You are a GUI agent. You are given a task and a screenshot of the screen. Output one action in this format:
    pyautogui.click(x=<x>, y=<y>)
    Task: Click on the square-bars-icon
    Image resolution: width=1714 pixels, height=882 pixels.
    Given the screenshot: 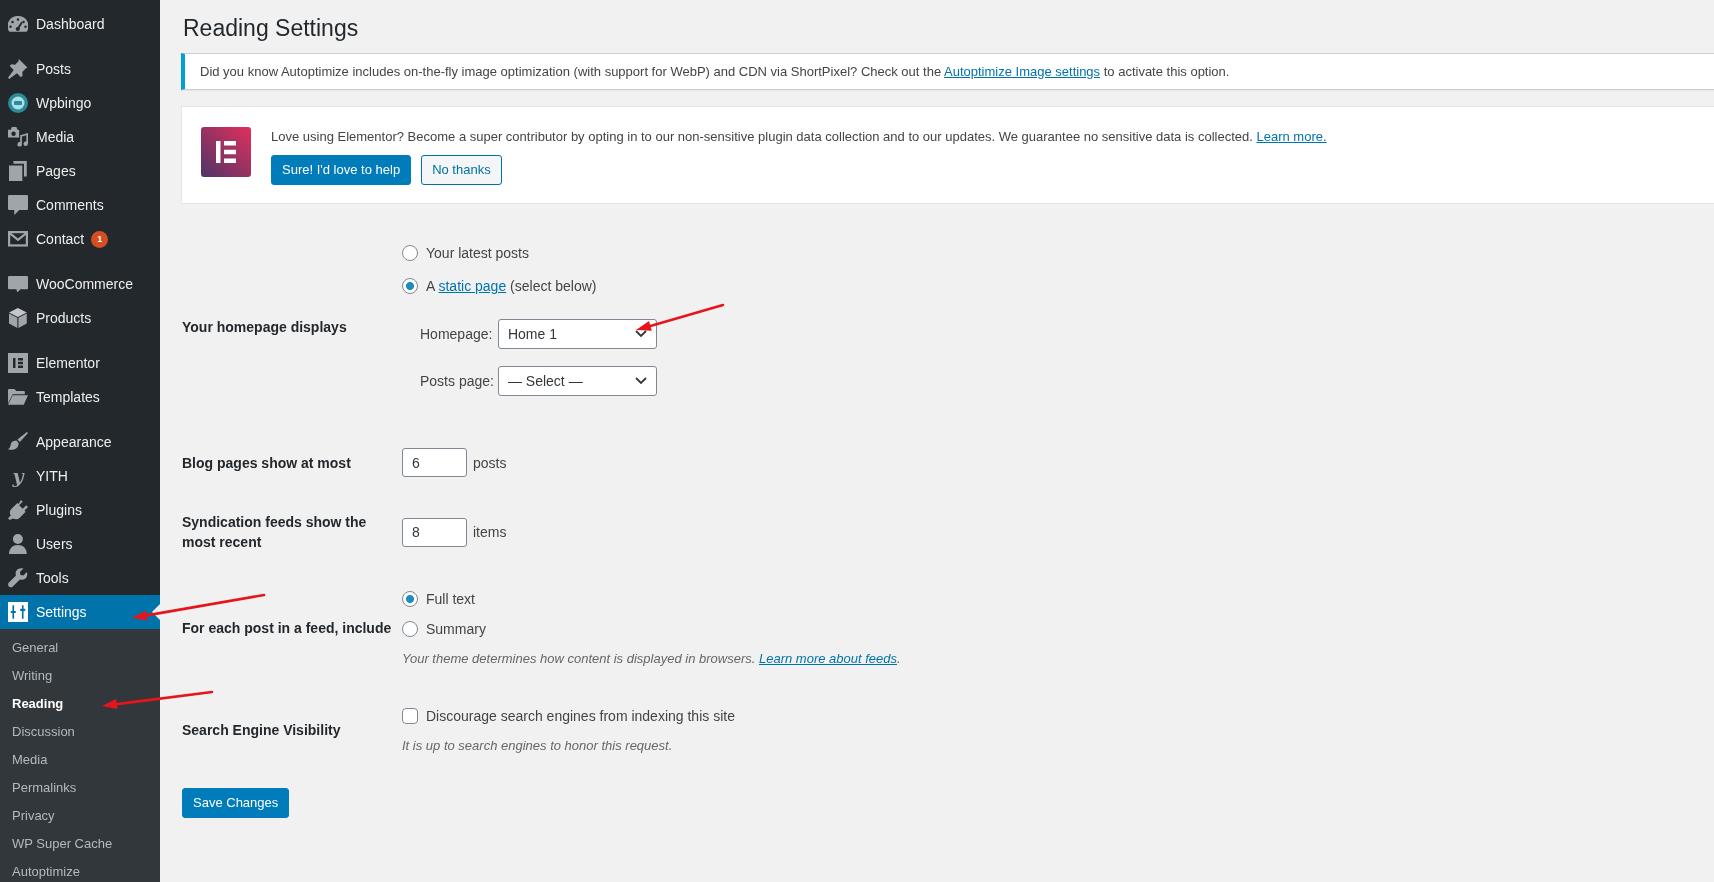 What is the action you would take?
    pyautogui.click(x=18, y=363)
    